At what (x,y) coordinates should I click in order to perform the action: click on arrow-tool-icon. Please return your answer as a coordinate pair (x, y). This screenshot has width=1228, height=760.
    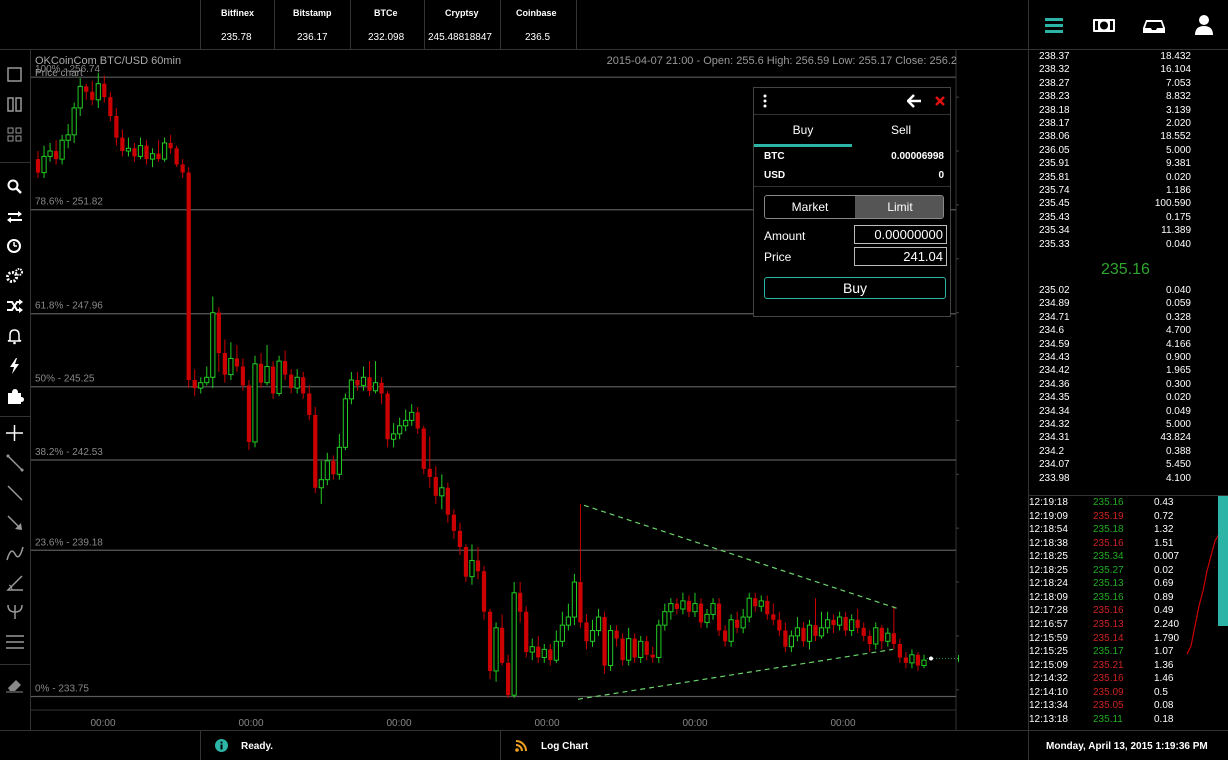
    Looking at the image, I should click on (15, 523).